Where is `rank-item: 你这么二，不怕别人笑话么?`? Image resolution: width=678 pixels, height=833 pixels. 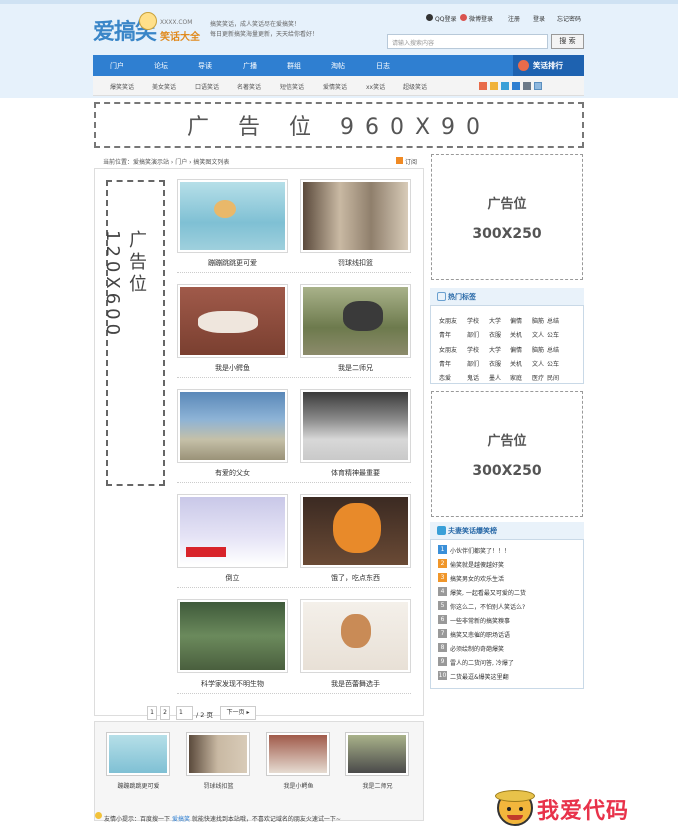 rank-item: 你这么二，不怕别人笑话么? is located at coordinates (487, 606).